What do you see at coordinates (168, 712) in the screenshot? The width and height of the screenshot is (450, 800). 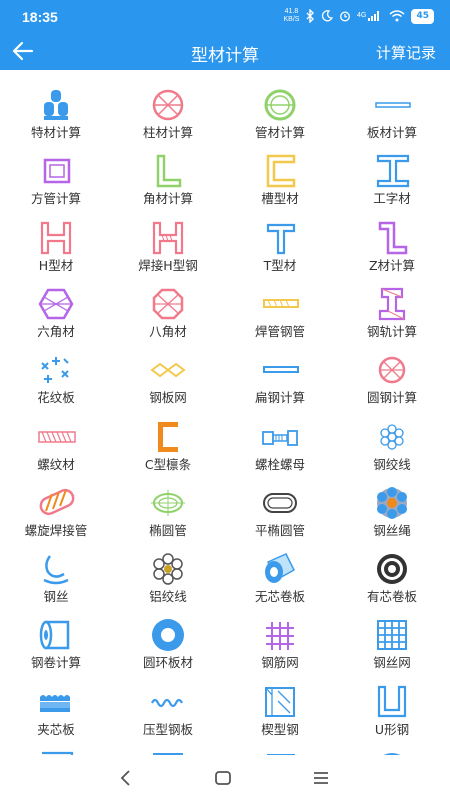 I see `material-item: 压型钢板` at bounding box center [168, 712].